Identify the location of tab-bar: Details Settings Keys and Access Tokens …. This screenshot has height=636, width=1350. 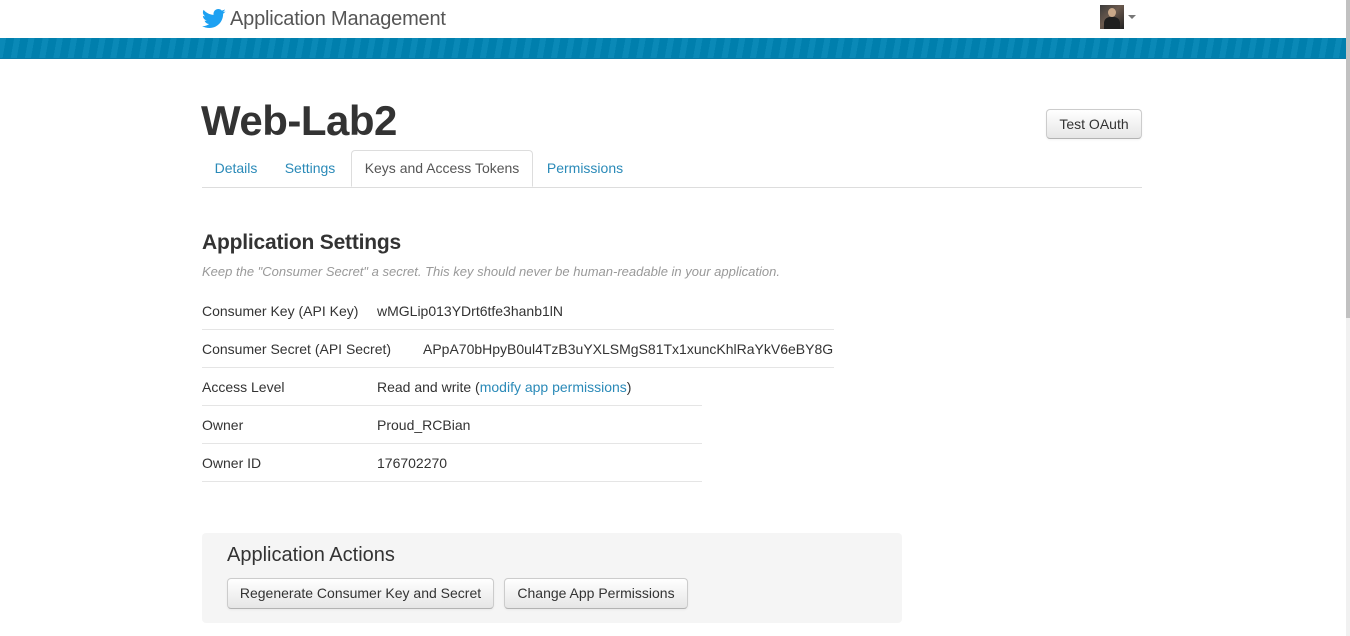
(672, 169).